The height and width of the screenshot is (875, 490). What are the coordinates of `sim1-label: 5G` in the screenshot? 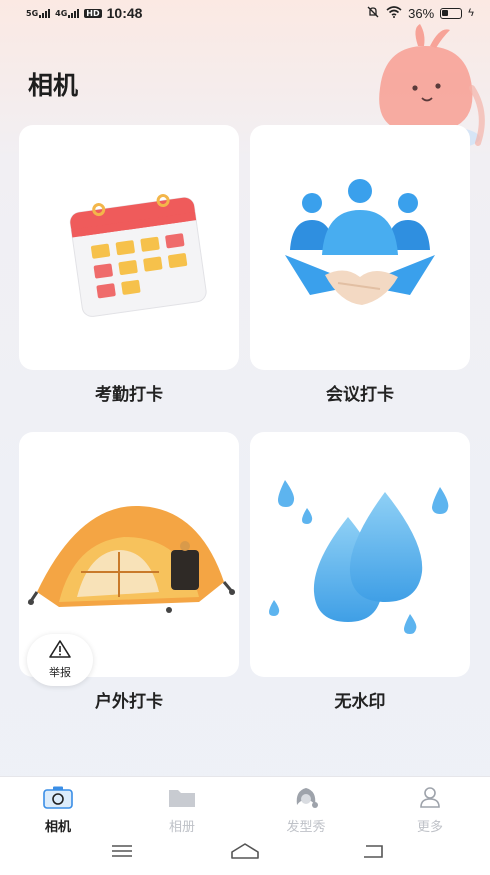 It's located at (32, 13).